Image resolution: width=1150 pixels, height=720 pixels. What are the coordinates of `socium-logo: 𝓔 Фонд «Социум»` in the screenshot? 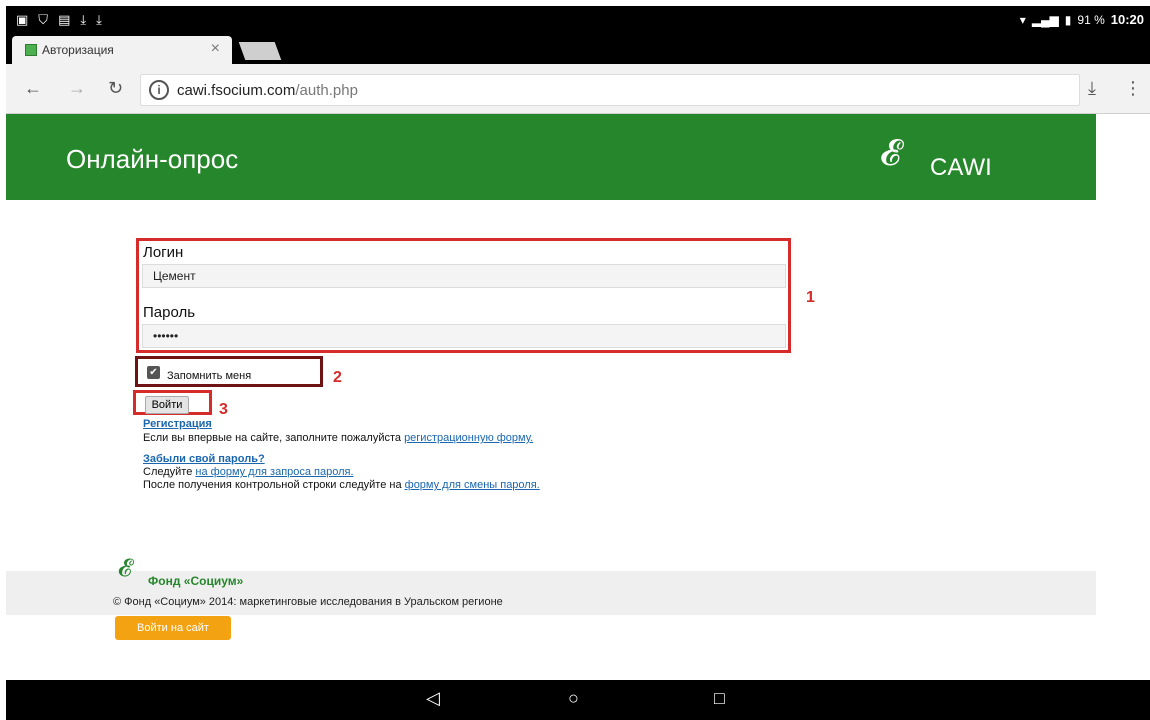 It's located at (180, 571).